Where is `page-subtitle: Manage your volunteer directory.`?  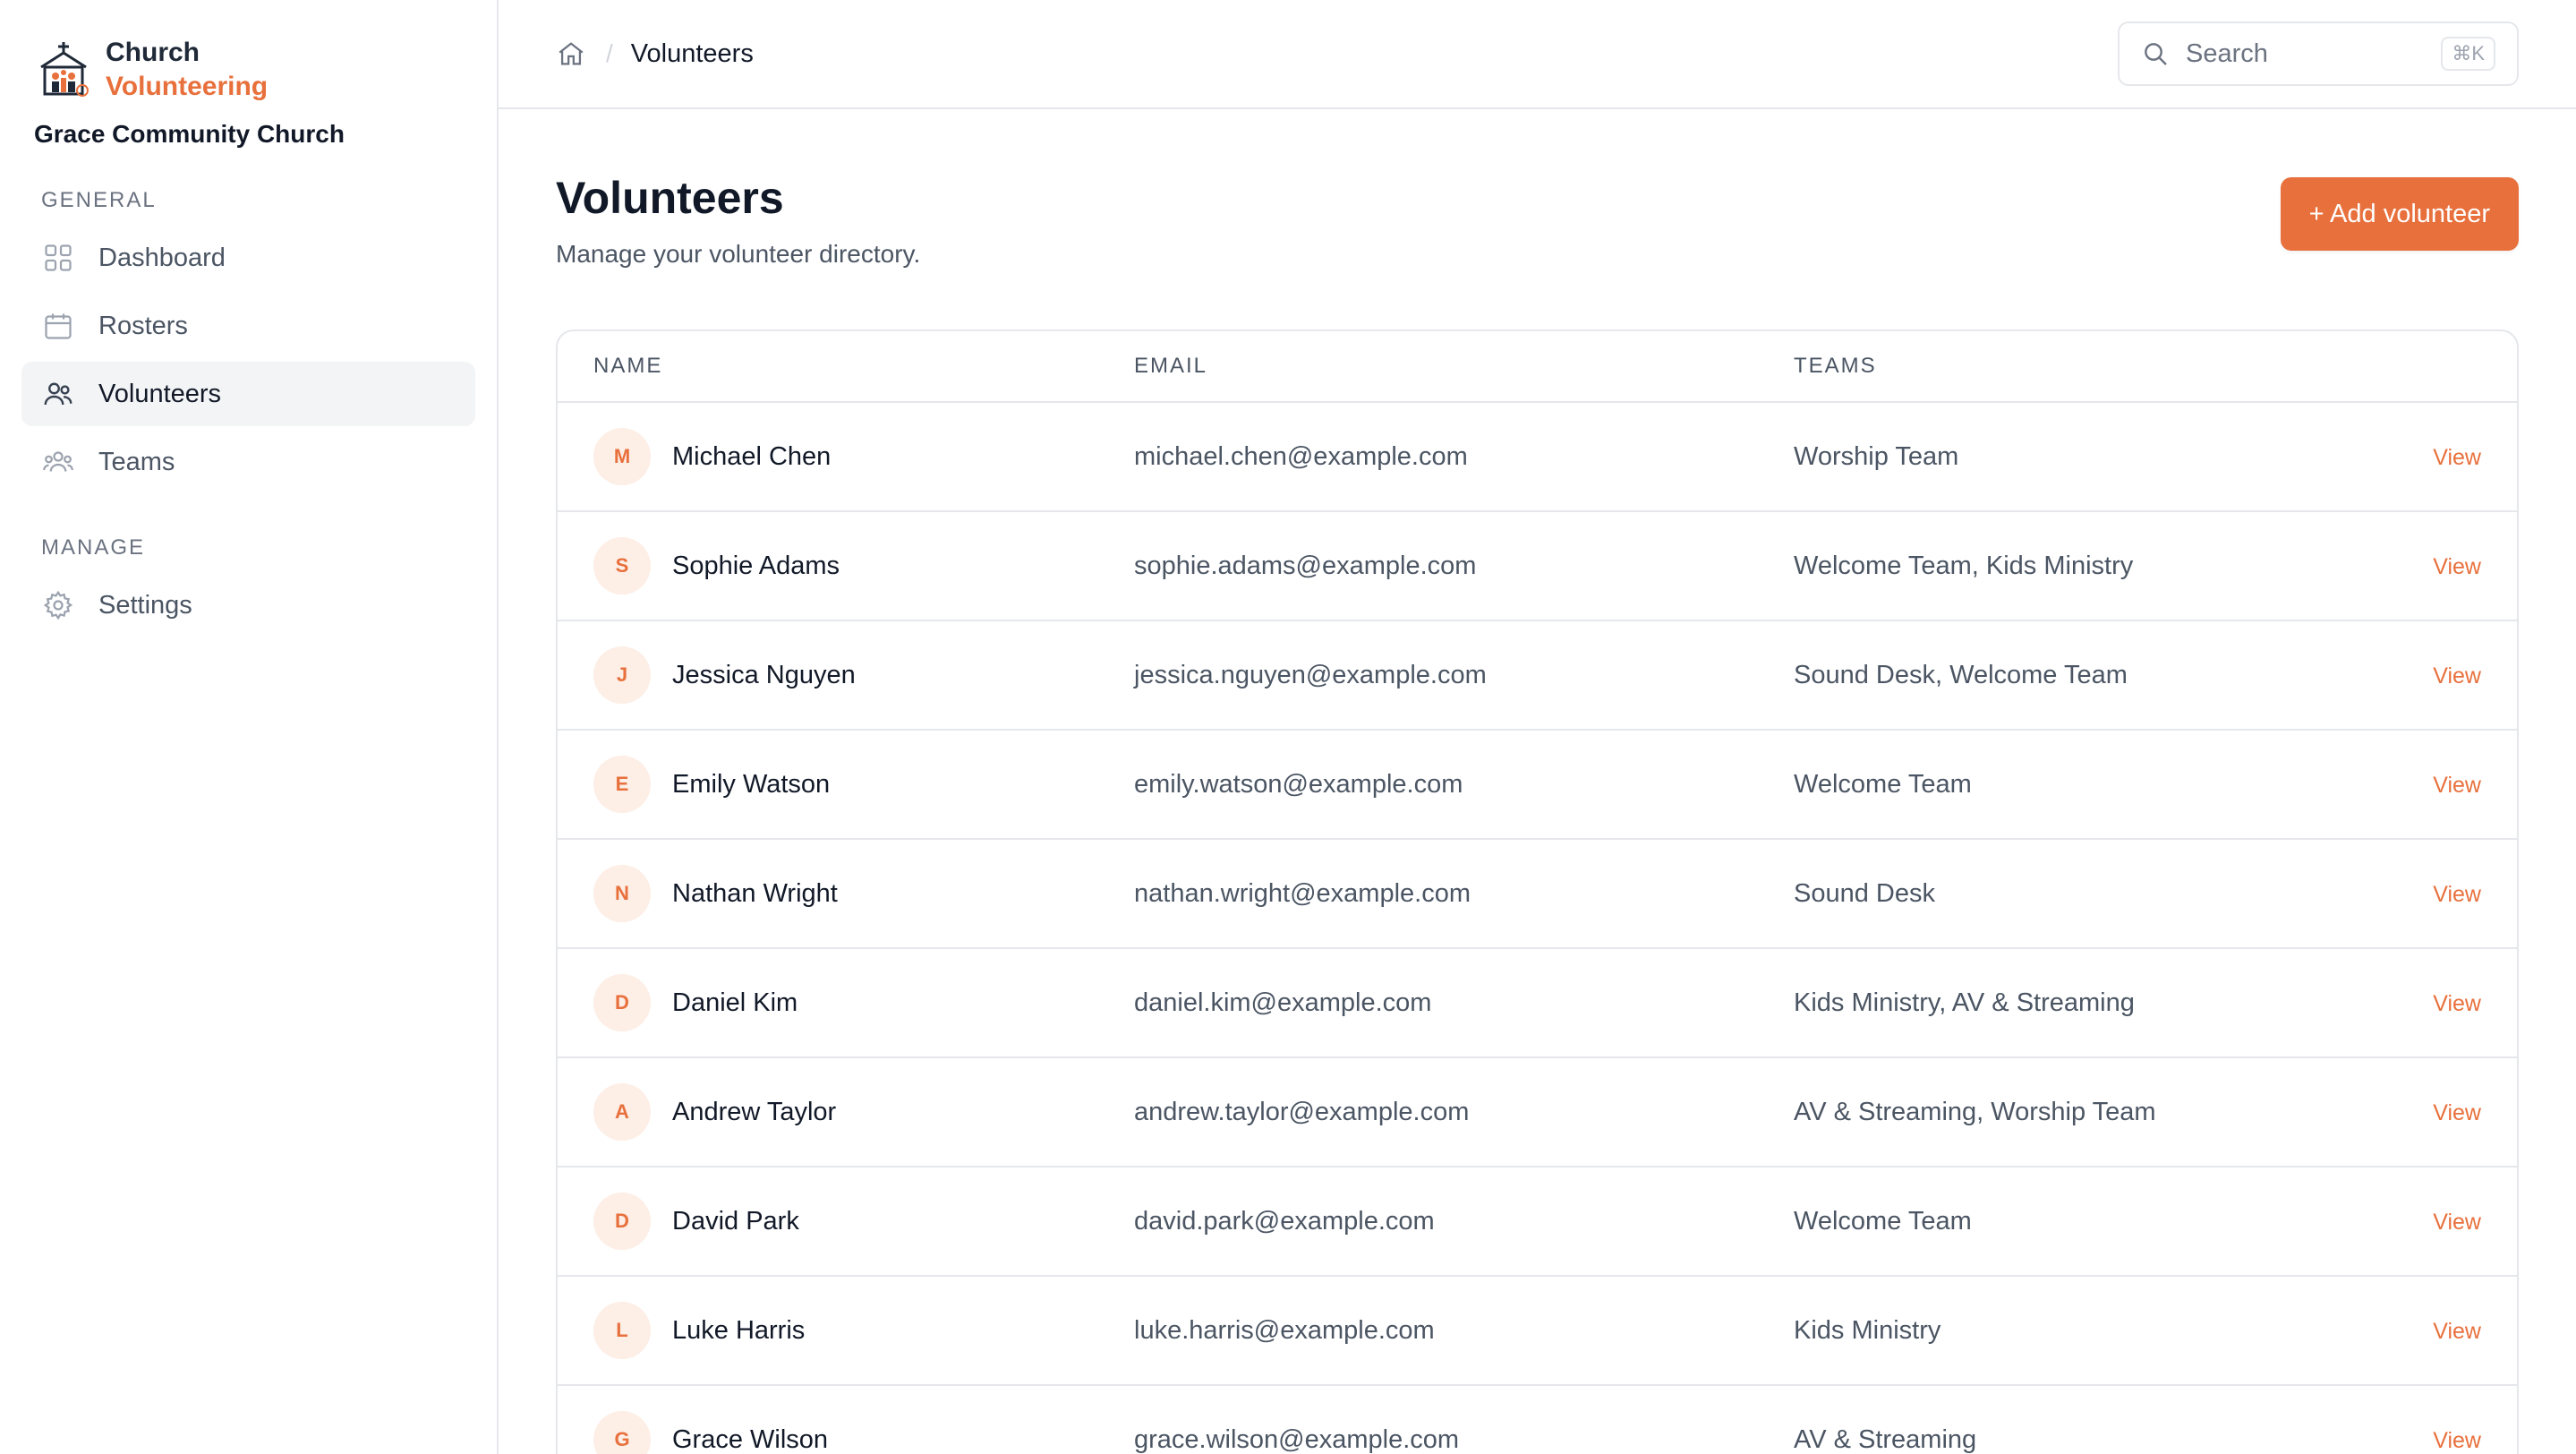 page-subtitle: Manage your volunteer directory. is located at coordinates (738, 254).